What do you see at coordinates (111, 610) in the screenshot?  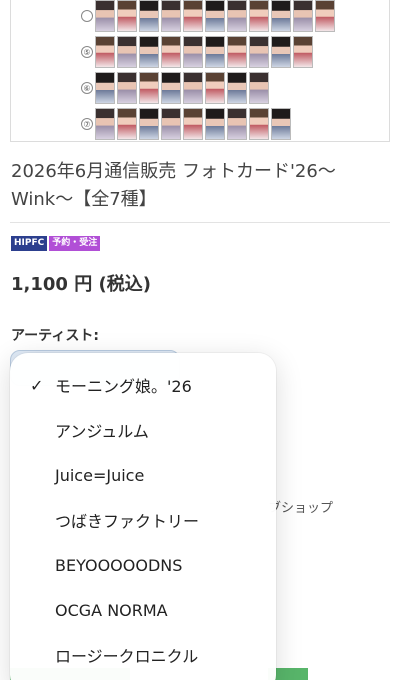 I see `option-label: OCGA NORMA` at bounding box center [111, 610].